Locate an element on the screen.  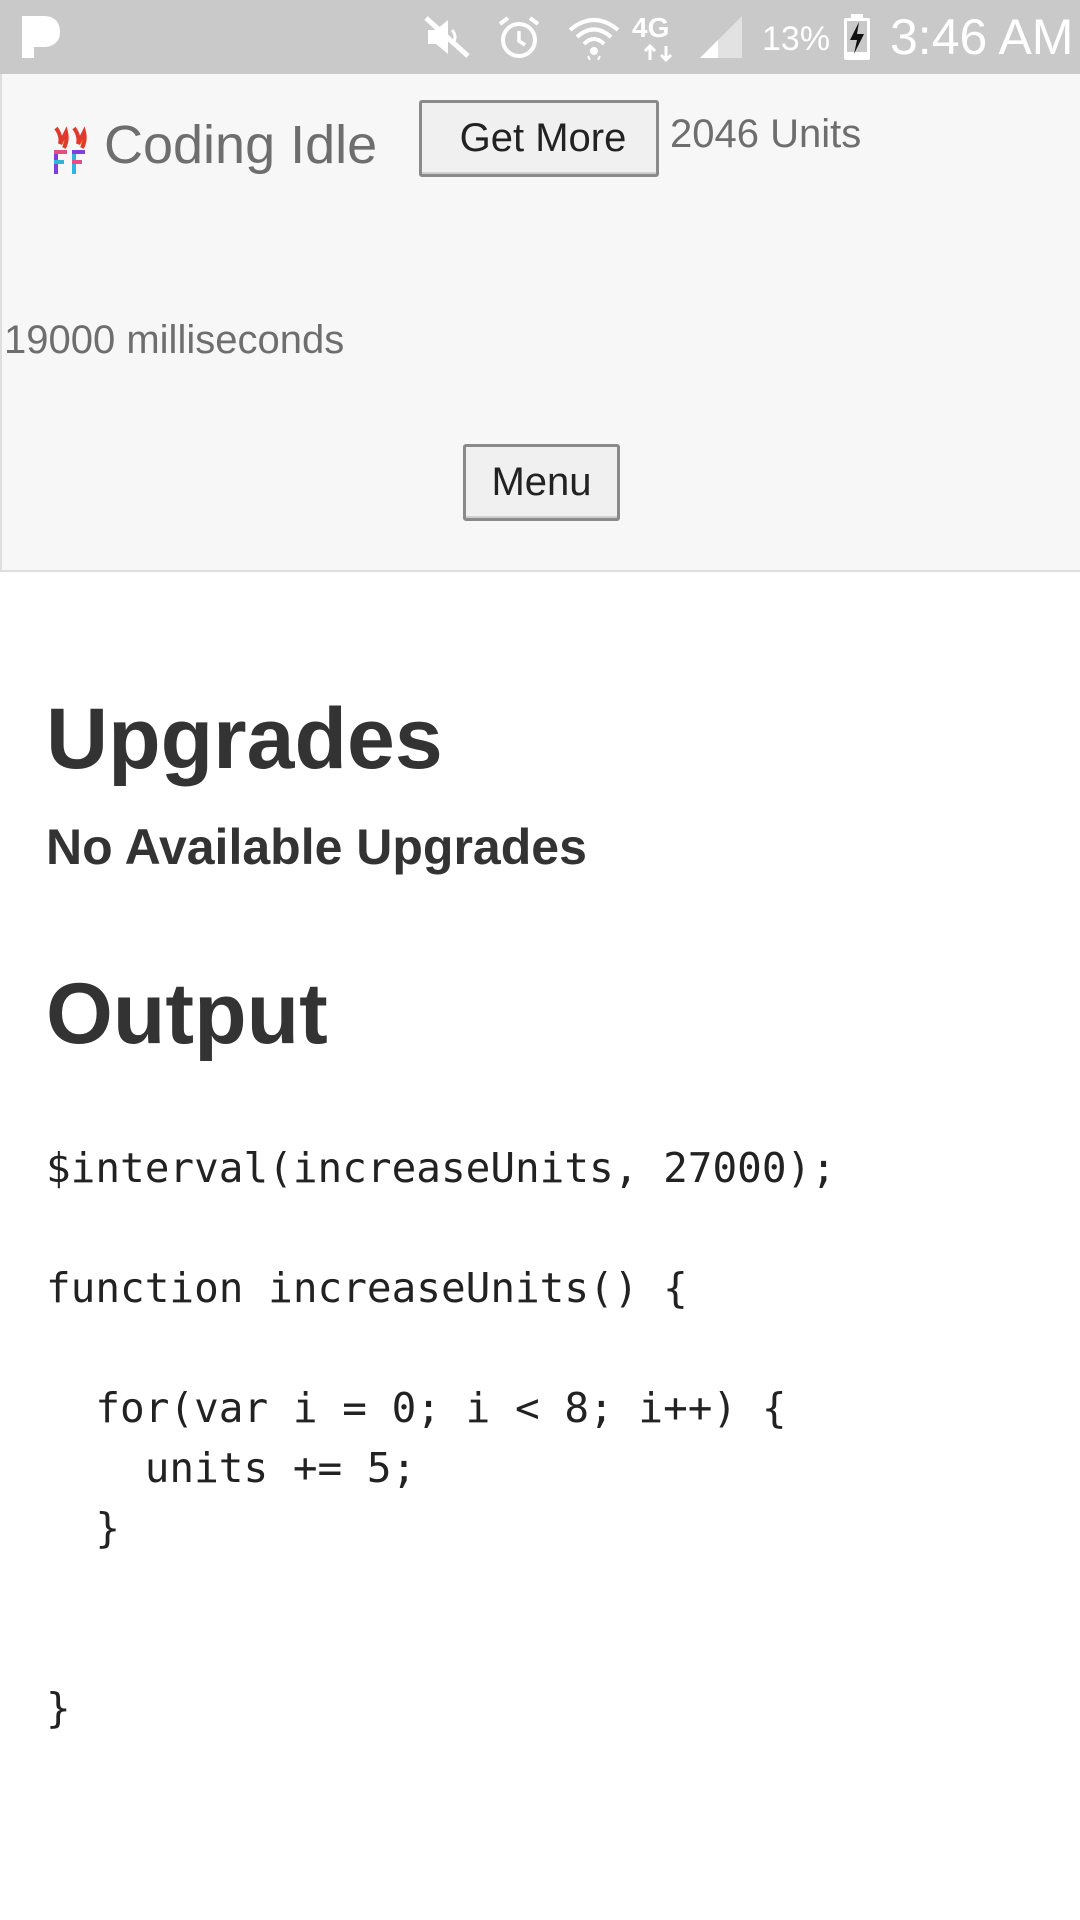
interval-timer: 19000 milliseconds is located at coordinates (174, 340).